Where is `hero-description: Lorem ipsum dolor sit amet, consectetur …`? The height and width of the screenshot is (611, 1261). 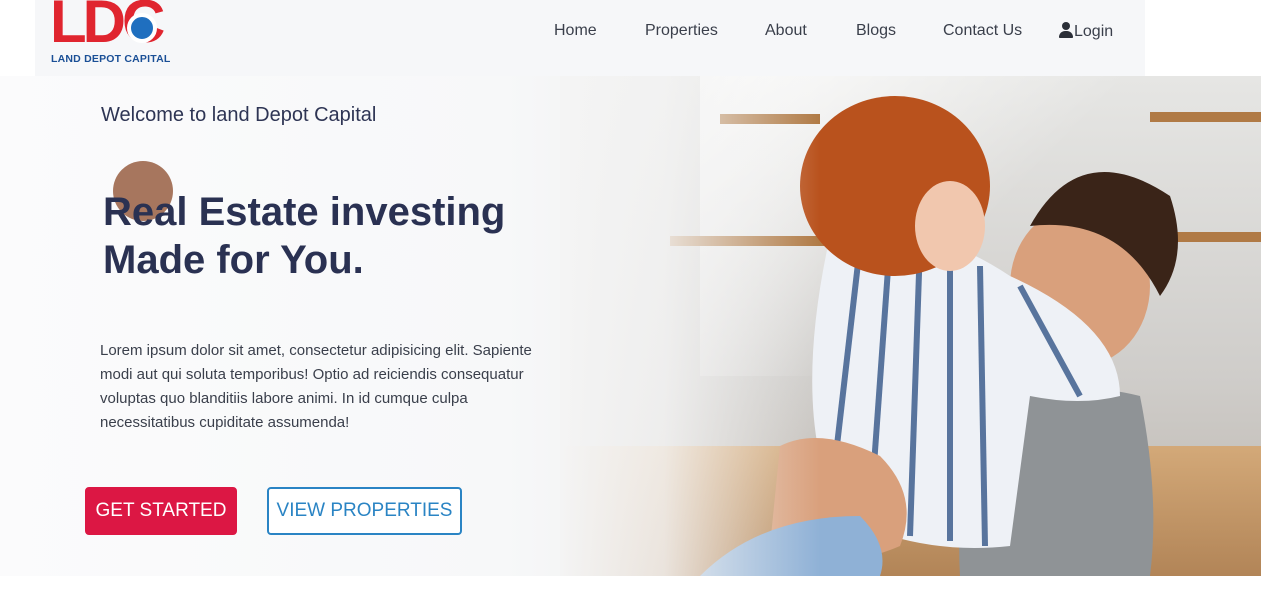 hero-description: Lorem ipsum dolor sit amet, consectetur … is located at coordinates (316, 386).